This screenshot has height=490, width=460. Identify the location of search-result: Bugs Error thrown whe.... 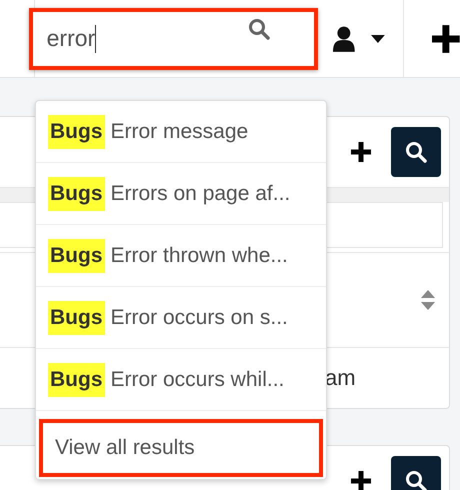
(181, 256).